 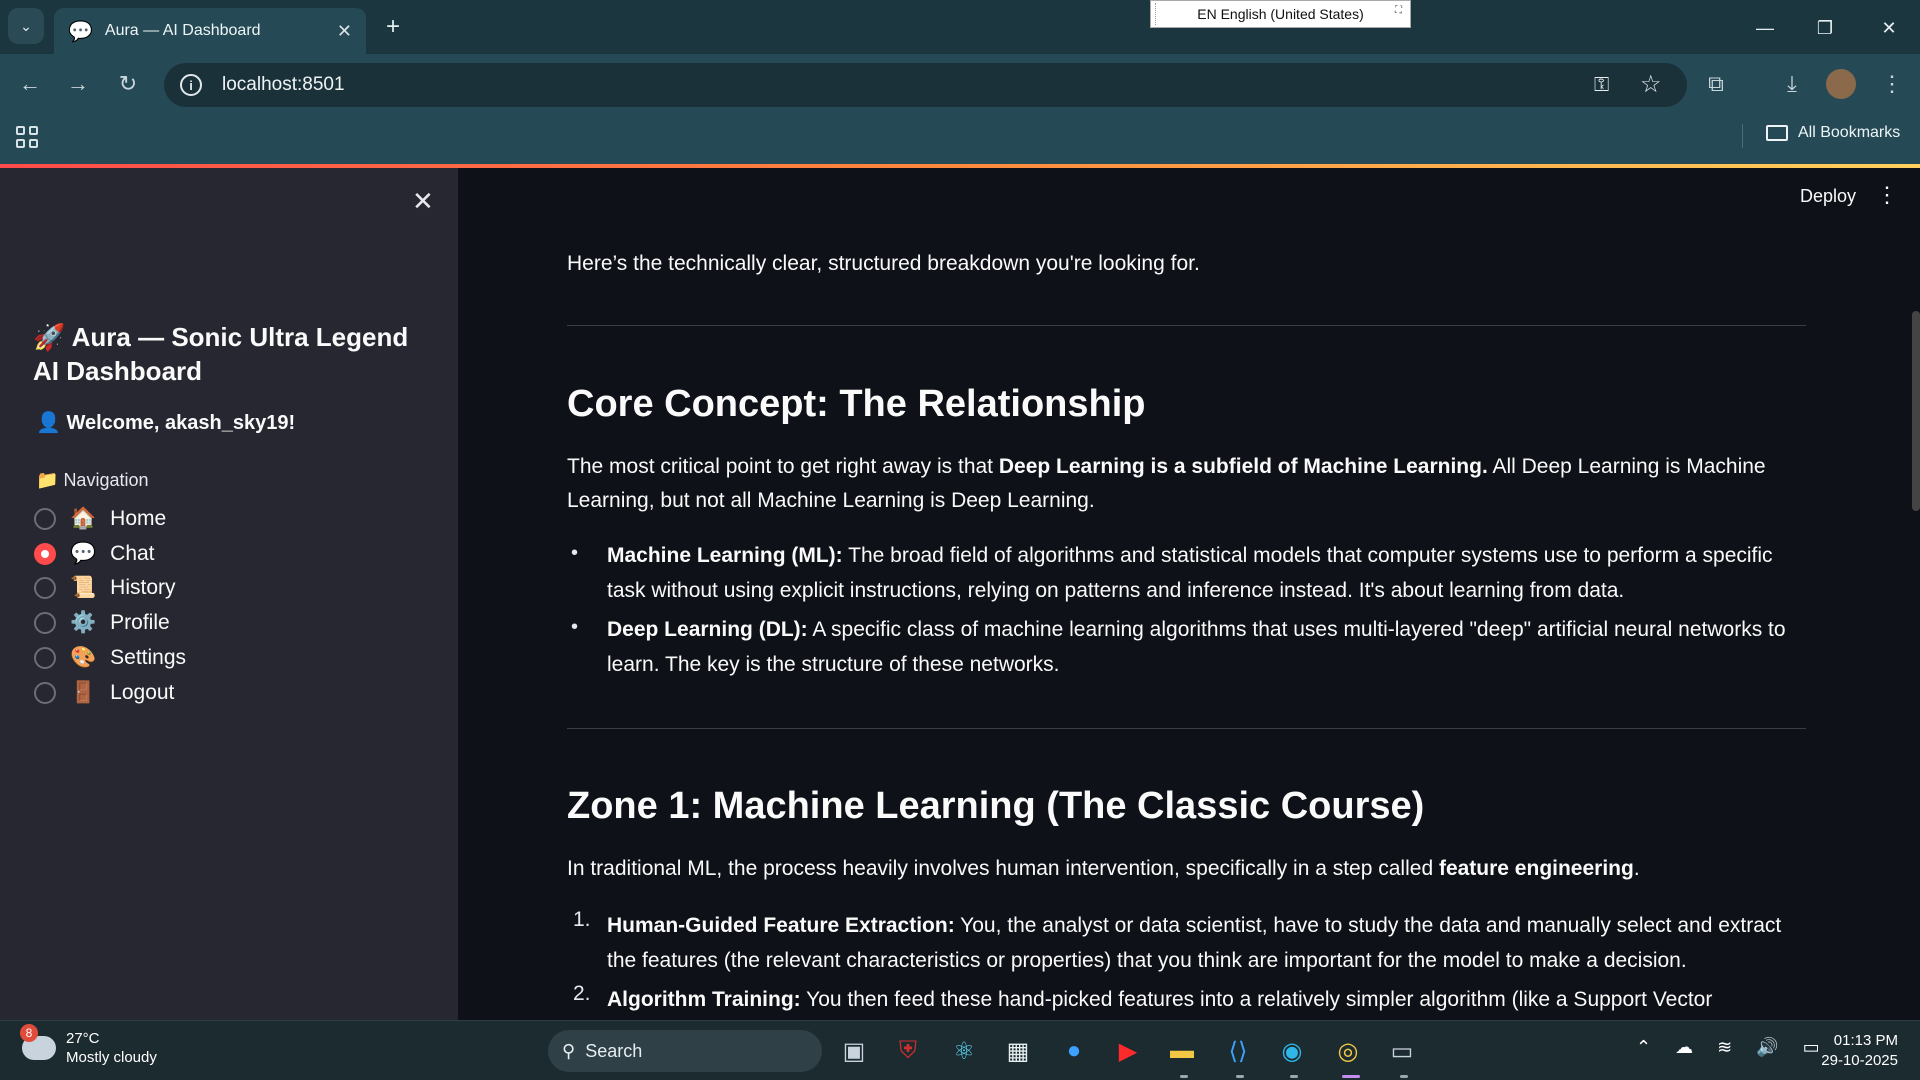 What do you see at coordinates (26, 26) in the screenshot?
I see `tab-search-button: ⌄` at bounding box center [26, 26].